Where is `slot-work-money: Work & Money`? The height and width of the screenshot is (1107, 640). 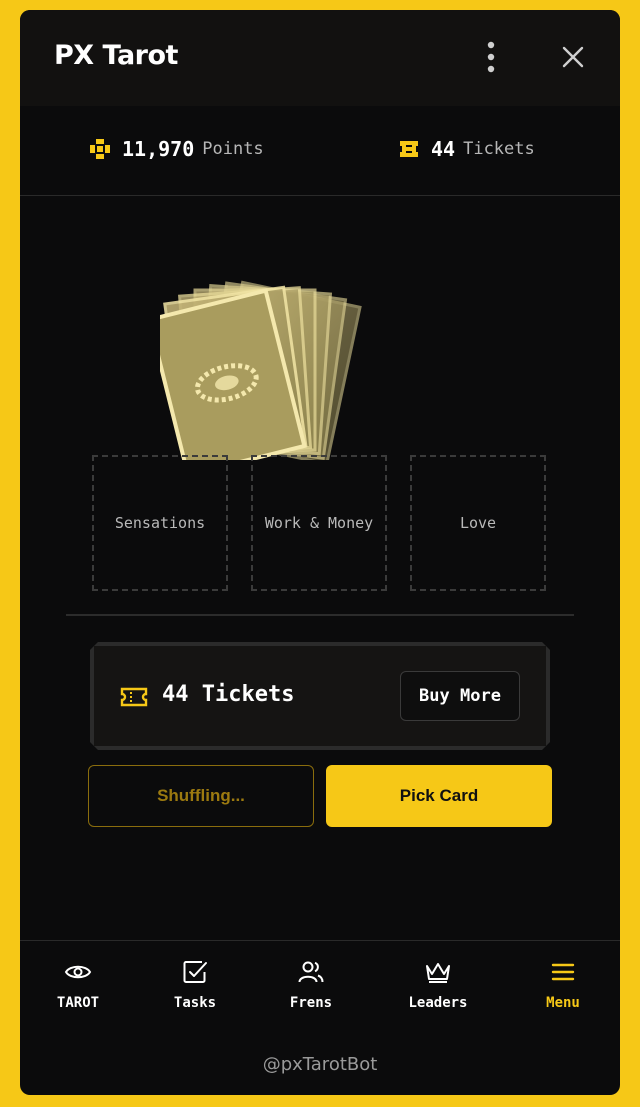
slot-work-money: Work & Money is located at coordinates (319, 523).